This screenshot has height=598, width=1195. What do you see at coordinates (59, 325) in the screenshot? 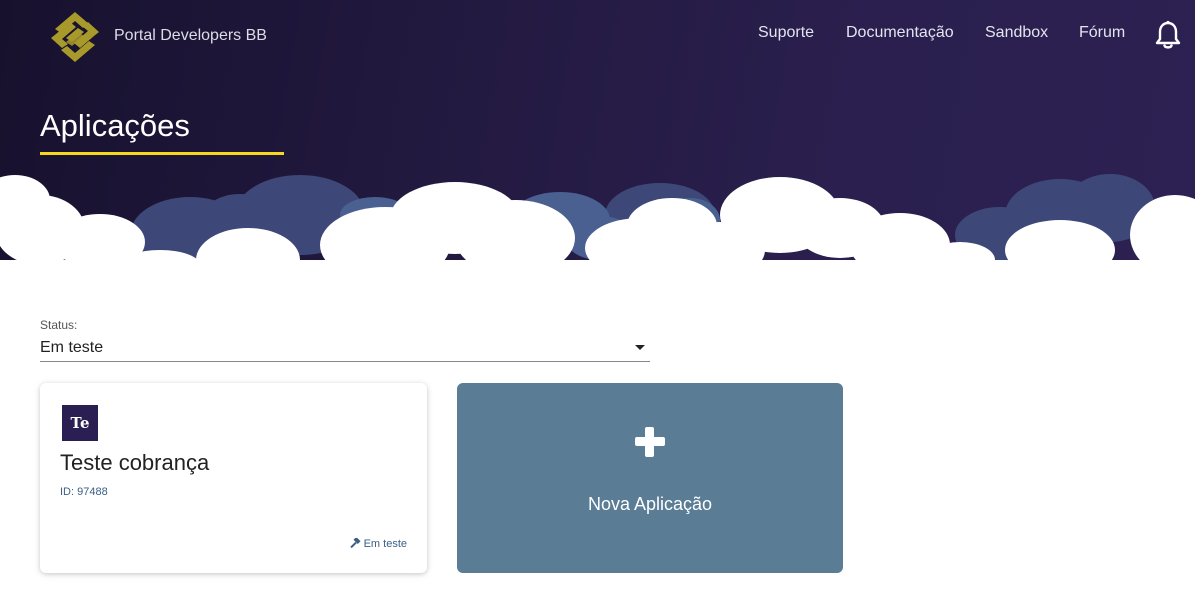
I see `status-filter-label: Status:` at bounding box center [59, 325].